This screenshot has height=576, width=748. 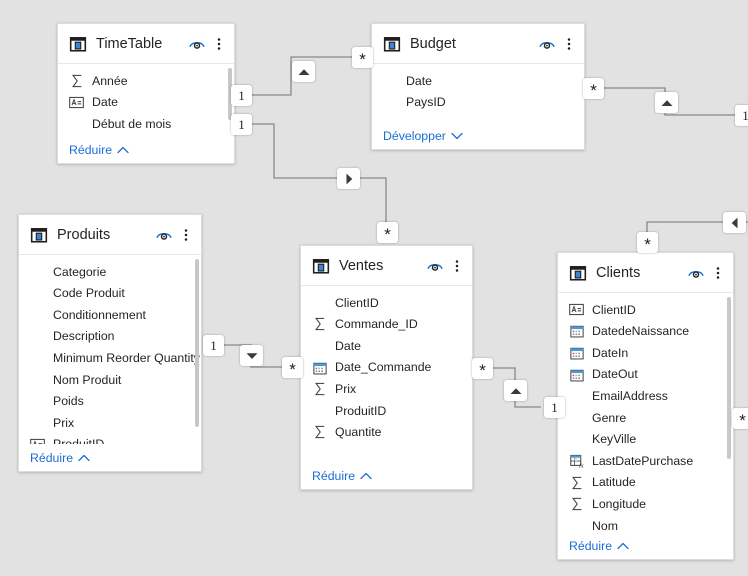 What do you see at coordinates (110, 80) in the screenshot?
I see `field-name: Année` at bounding box center [110, 80].